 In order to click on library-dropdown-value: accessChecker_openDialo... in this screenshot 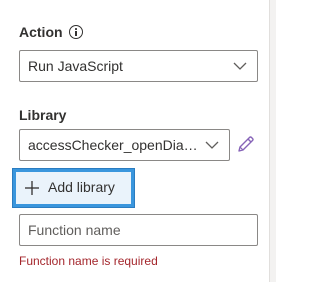, I will do `click(114, 145)`.